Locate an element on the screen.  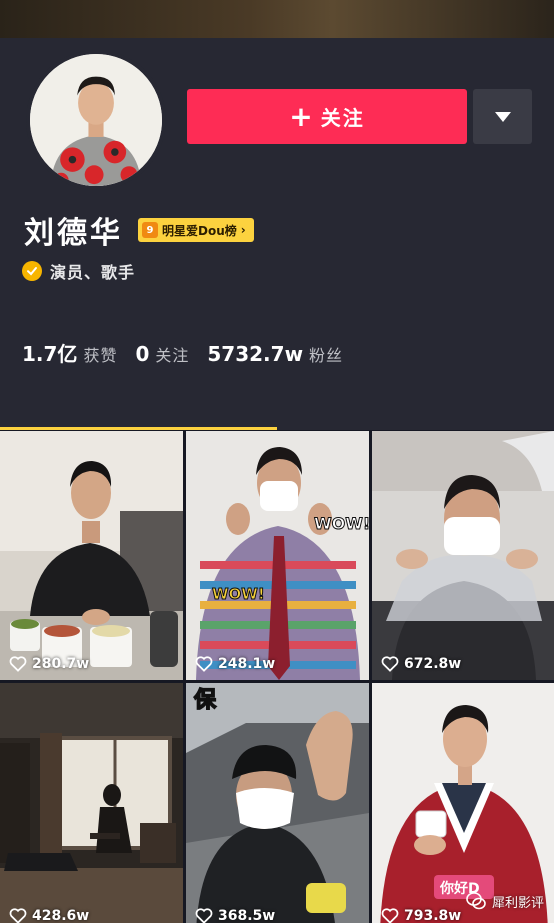
watermark: 犀利影评 is located at coordinates (505, 901).